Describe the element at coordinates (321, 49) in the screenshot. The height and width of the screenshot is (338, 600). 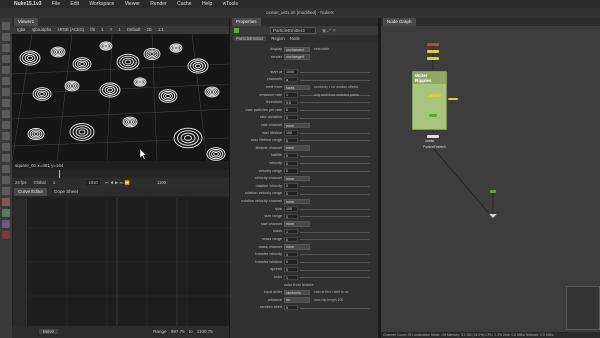
I see `knob-extra: selectable` at that location.